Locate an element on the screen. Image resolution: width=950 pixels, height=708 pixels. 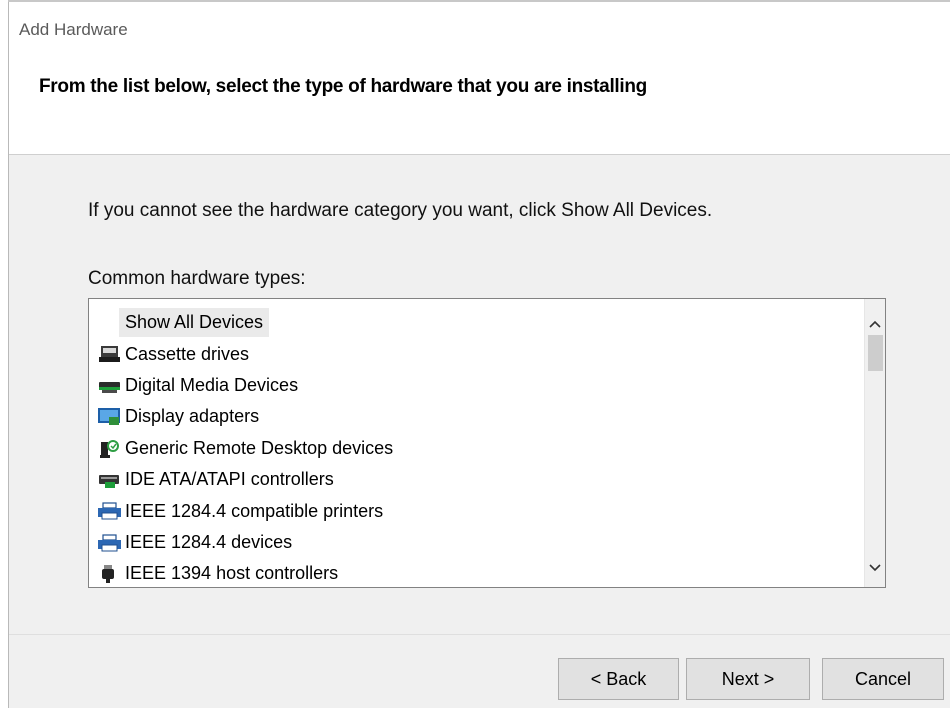
list-item-label: IEEE 1284.4 devices is located at coordinates (209, 541).